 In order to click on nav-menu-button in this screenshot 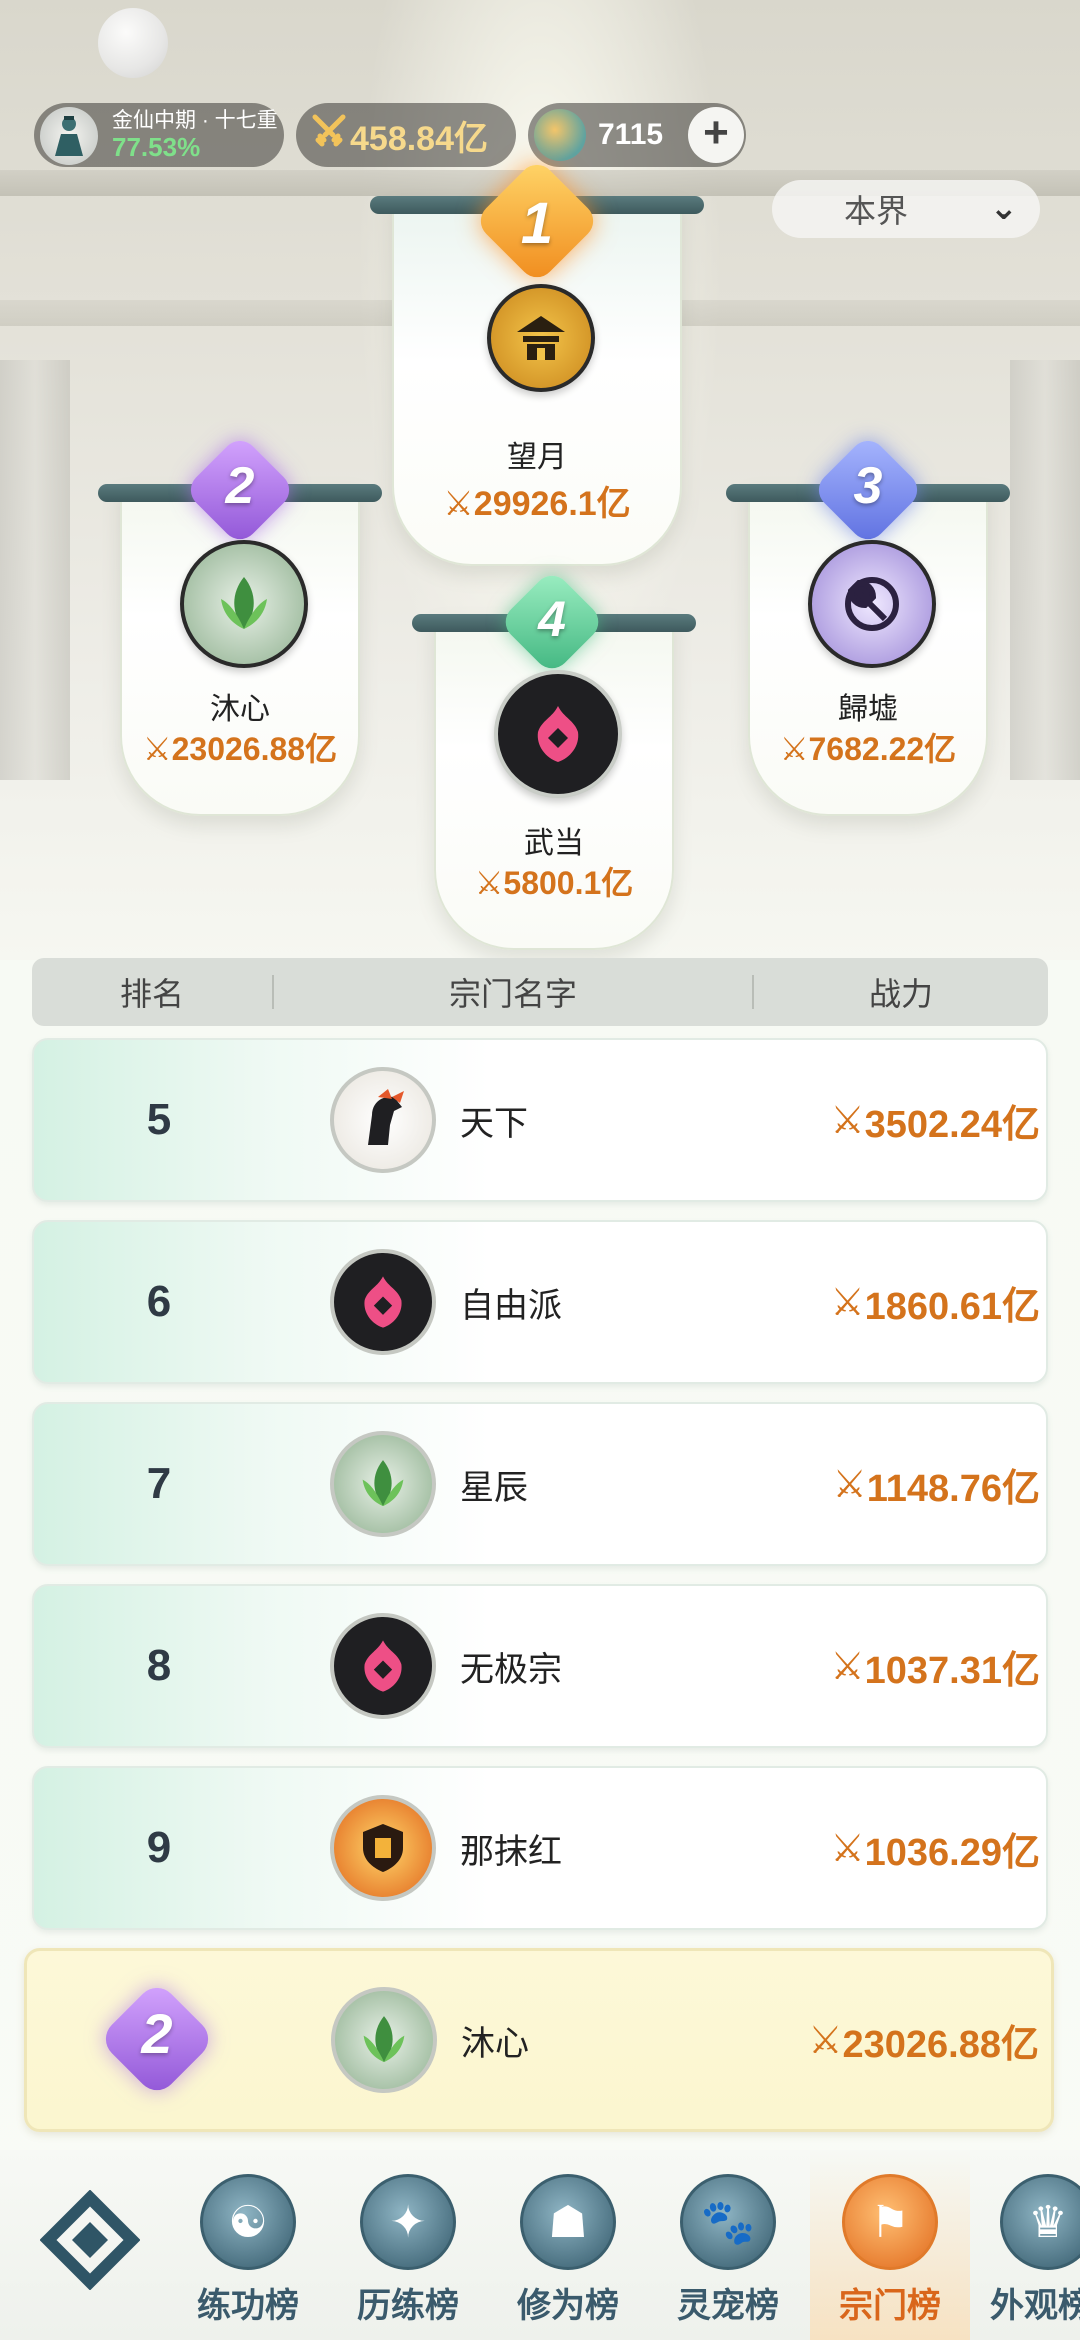, I will do `click(90, 2245)`.